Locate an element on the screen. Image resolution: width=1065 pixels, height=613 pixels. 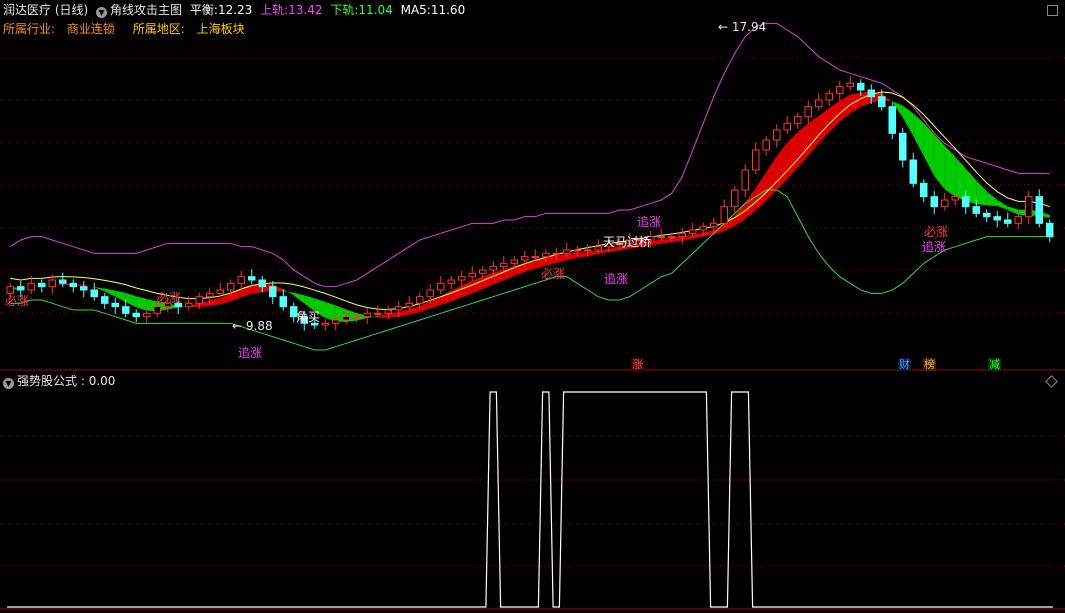
balance-label: 平衡: is located at coordinates (203, 10).